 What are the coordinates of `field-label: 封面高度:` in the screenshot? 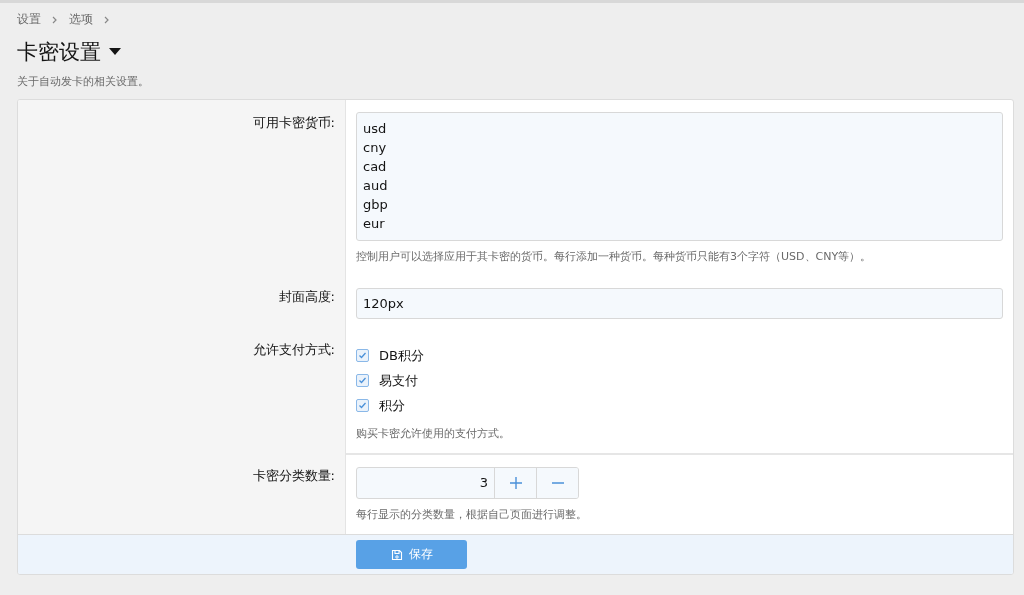 It's located at (306, 297).